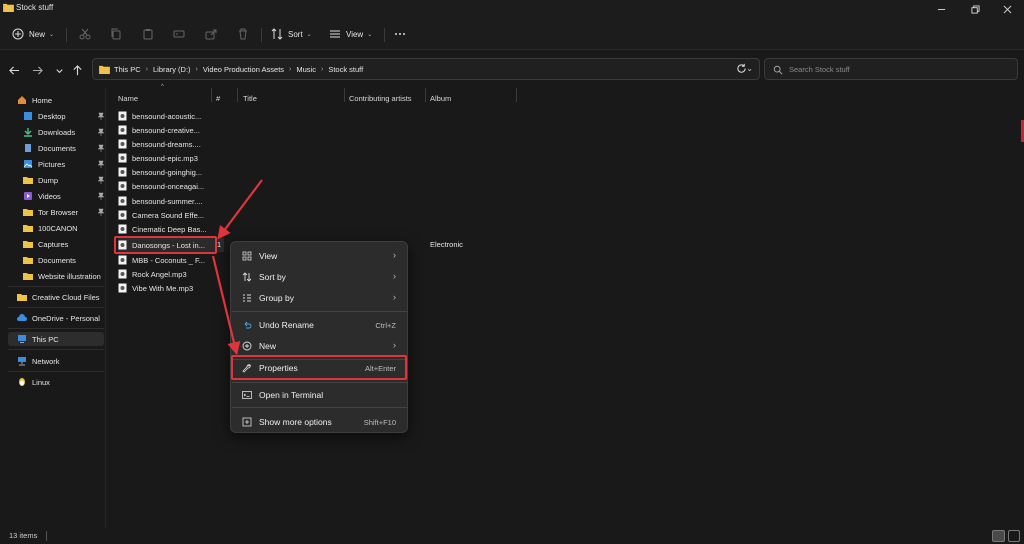 The image size is (1024, 544). I want to click on folder-icon, so click(28, 260).